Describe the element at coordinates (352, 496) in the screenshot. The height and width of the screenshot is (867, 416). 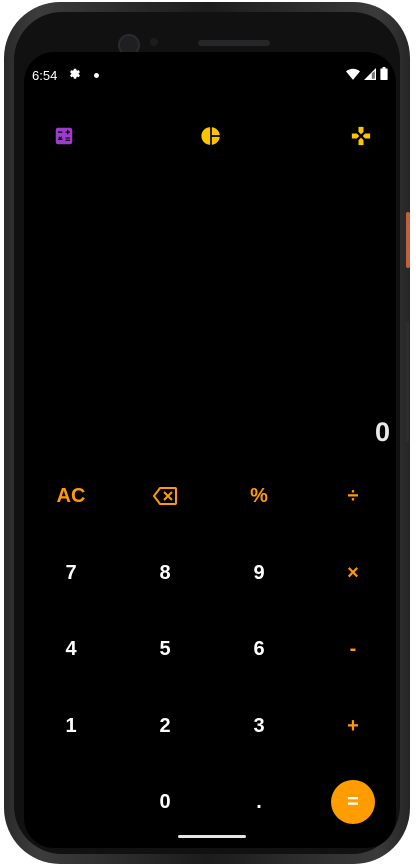
I see `divide-button: ÷` at that location.